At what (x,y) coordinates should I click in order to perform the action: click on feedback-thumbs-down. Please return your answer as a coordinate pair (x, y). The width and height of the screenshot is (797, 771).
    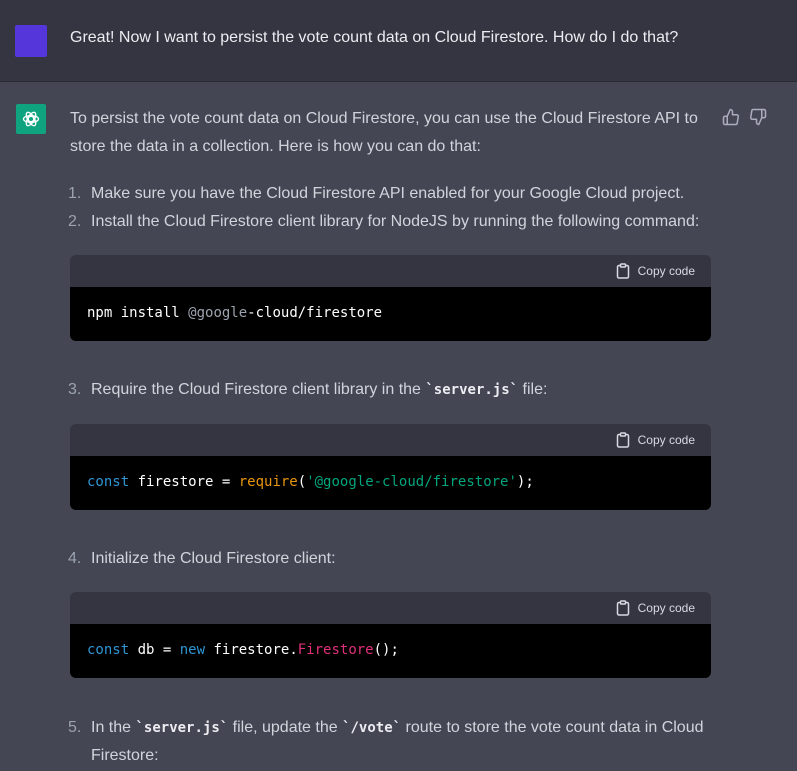
    Looking at the image, I should click on (758, 117).